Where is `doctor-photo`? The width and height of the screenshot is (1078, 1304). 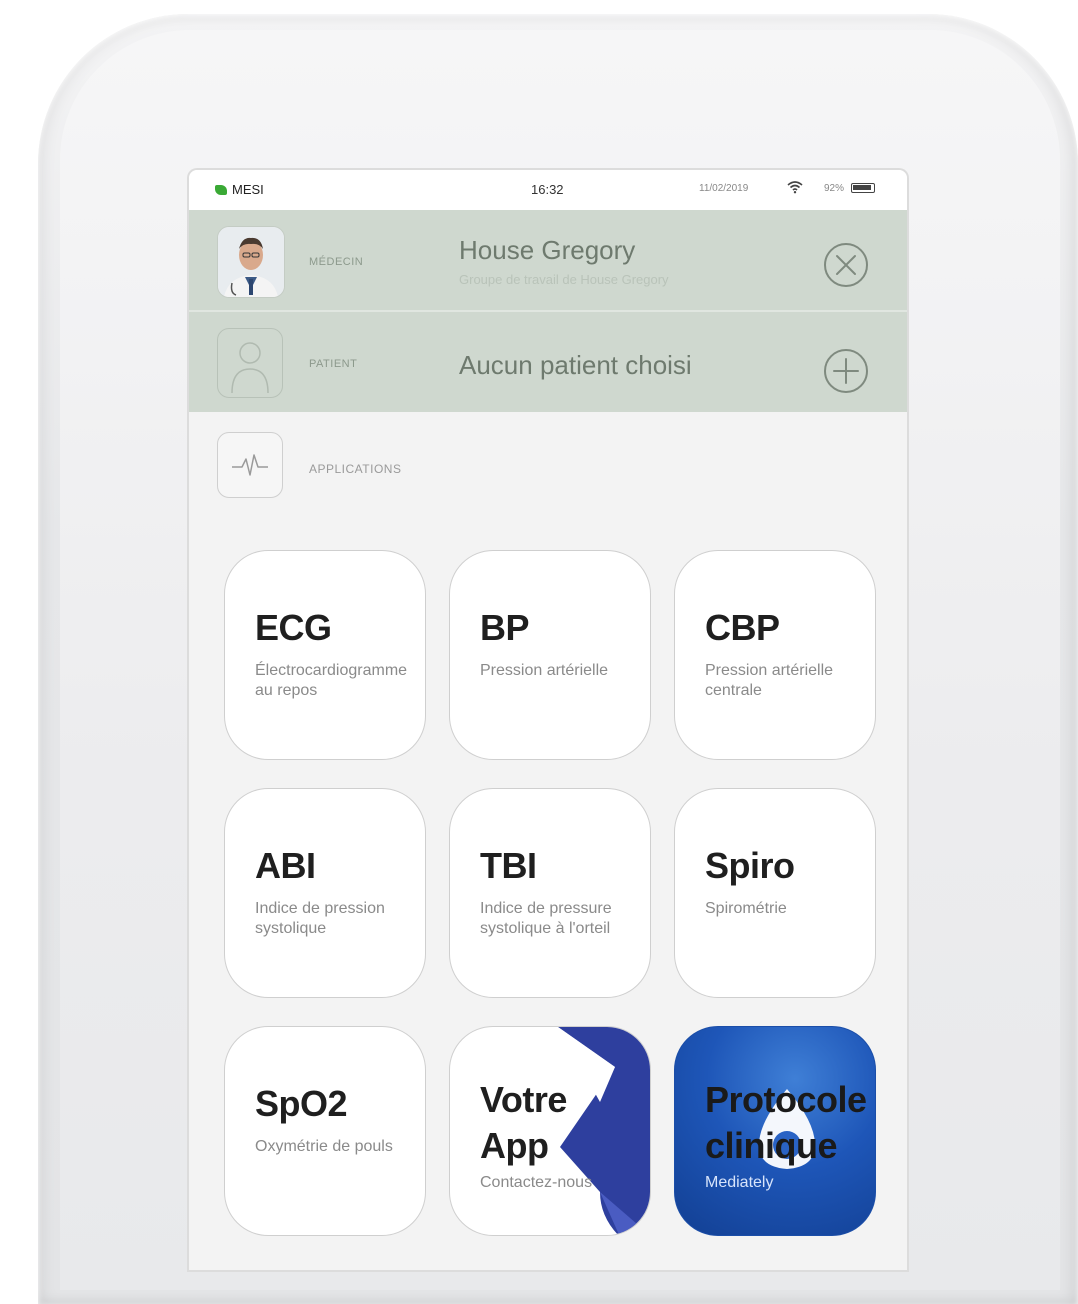
doctor-photo is located at coordinates (251, 262).